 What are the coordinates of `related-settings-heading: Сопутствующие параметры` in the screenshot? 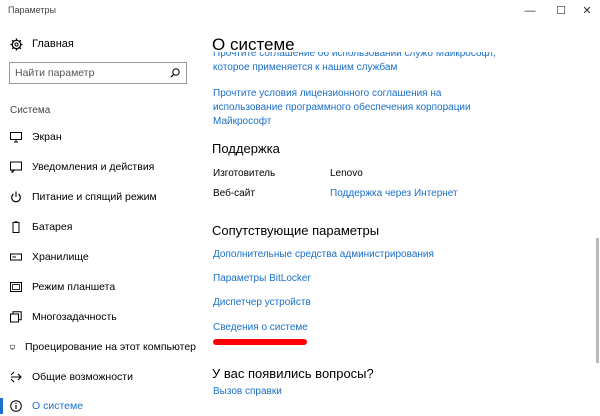 It's located at (296, 230).